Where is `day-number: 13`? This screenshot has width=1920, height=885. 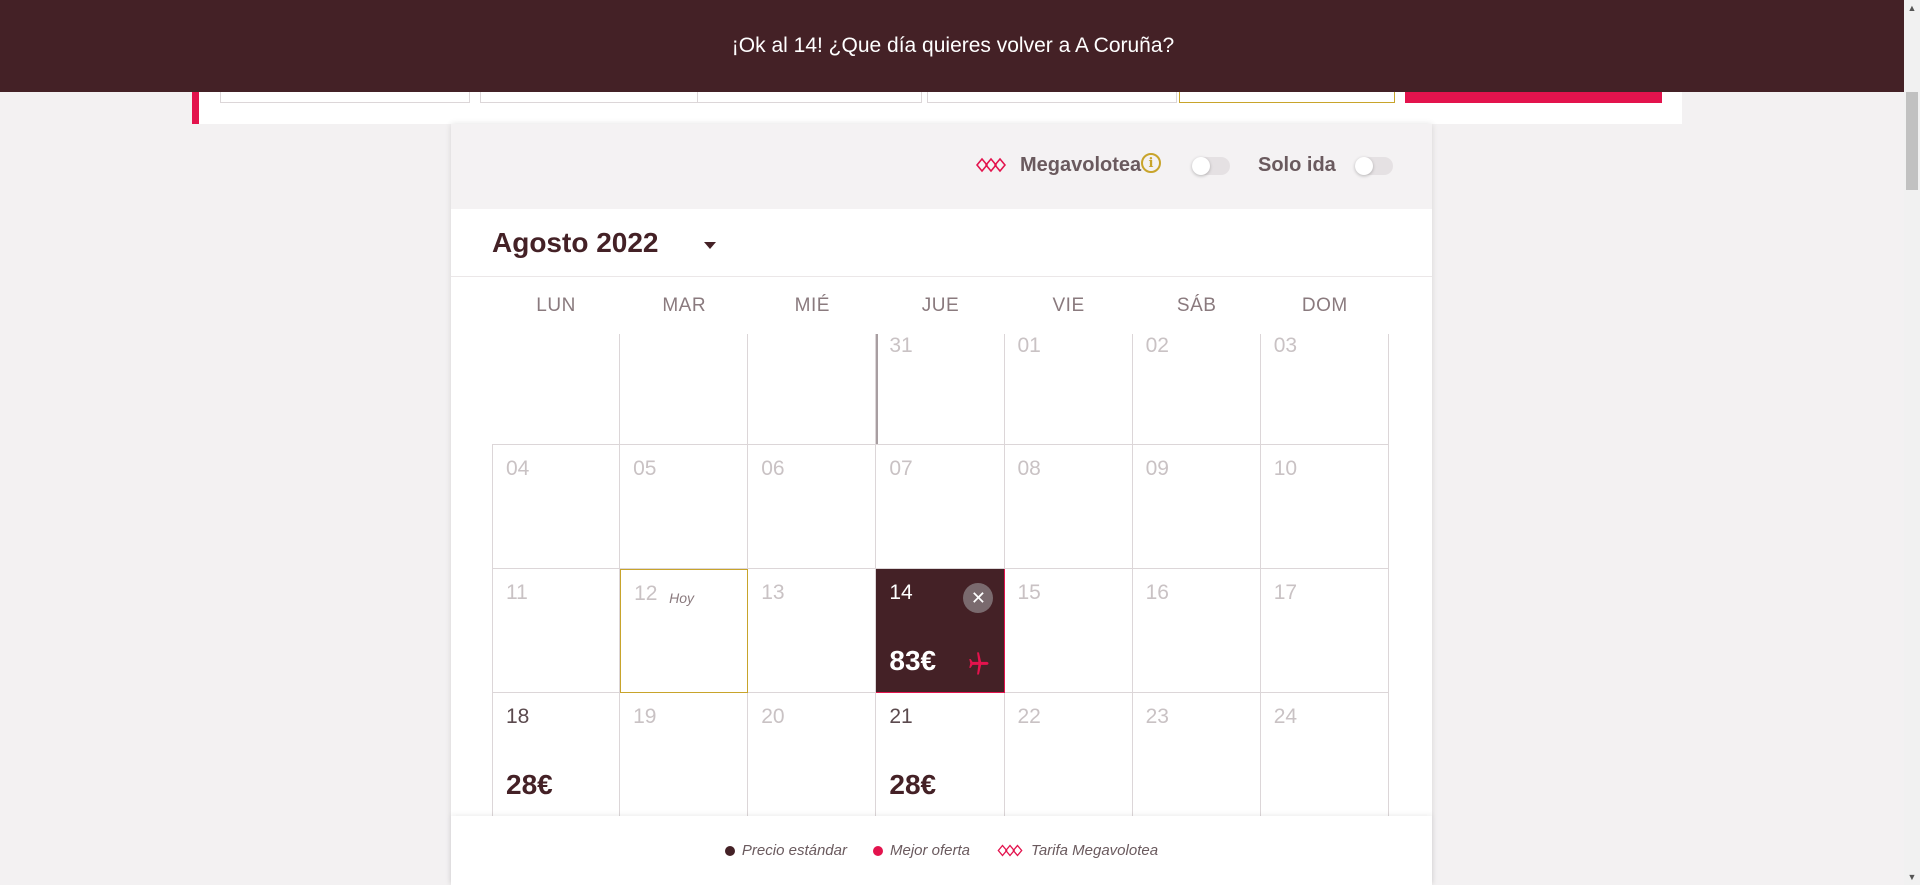 day-number: 13 is located at coordinates (773, 592).